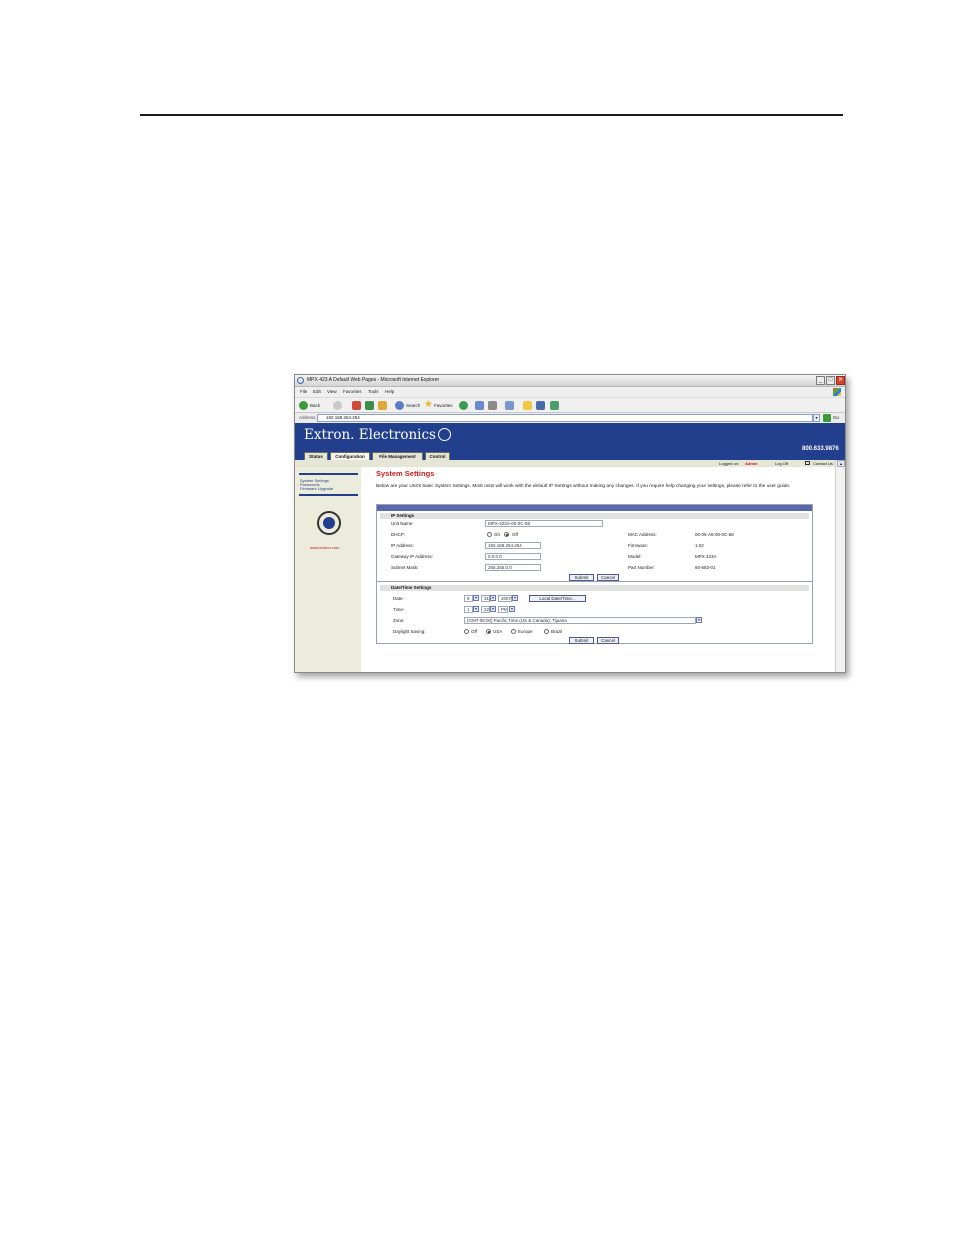 The height and width of the screenshot is (1235, 954). Describe the element at coordinates (428, 405) in the screenshot. I see `favorites-star-icon: ★` at that location.